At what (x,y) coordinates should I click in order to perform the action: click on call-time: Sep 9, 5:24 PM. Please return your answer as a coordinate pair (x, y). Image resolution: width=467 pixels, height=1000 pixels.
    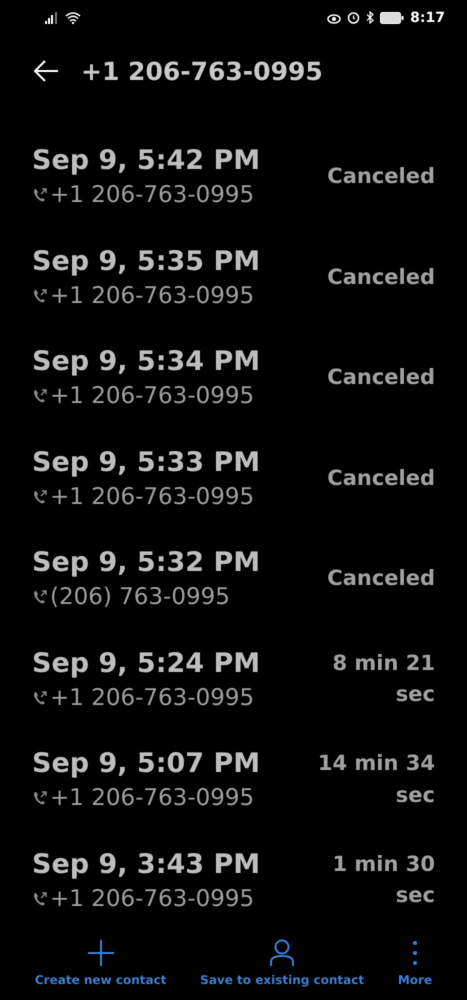
    Looking at the image, I should click on (147, 663).